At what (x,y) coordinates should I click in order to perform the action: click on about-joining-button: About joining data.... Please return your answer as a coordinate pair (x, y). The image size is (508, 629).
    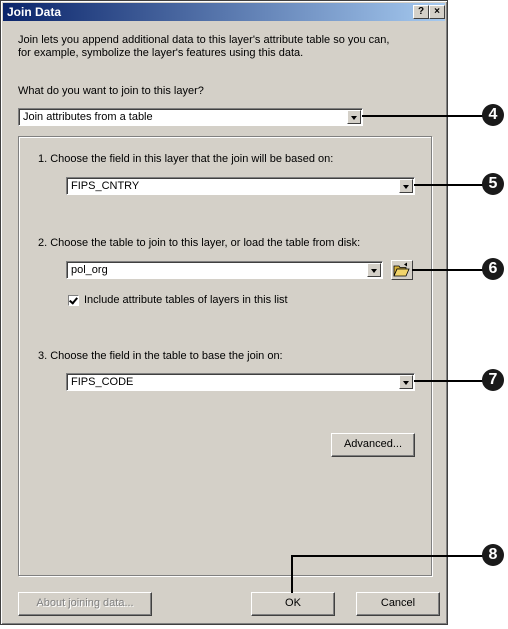
    Looking at the image, I should click on (85, 604).